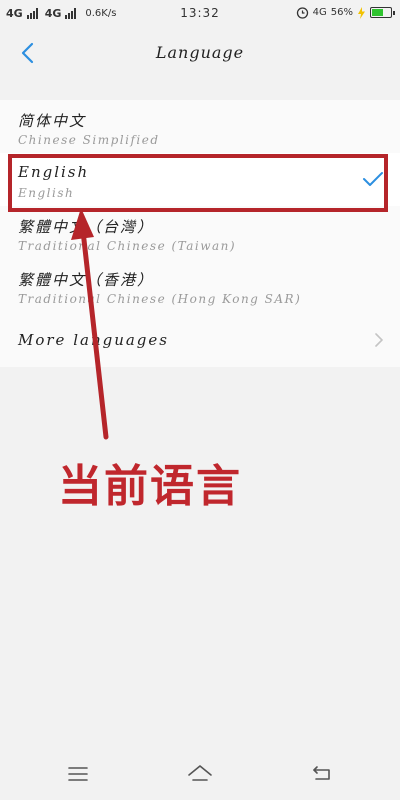 The height and width of the screenshot is (800, 400). I want to click on home-icon, so click(200, 774).